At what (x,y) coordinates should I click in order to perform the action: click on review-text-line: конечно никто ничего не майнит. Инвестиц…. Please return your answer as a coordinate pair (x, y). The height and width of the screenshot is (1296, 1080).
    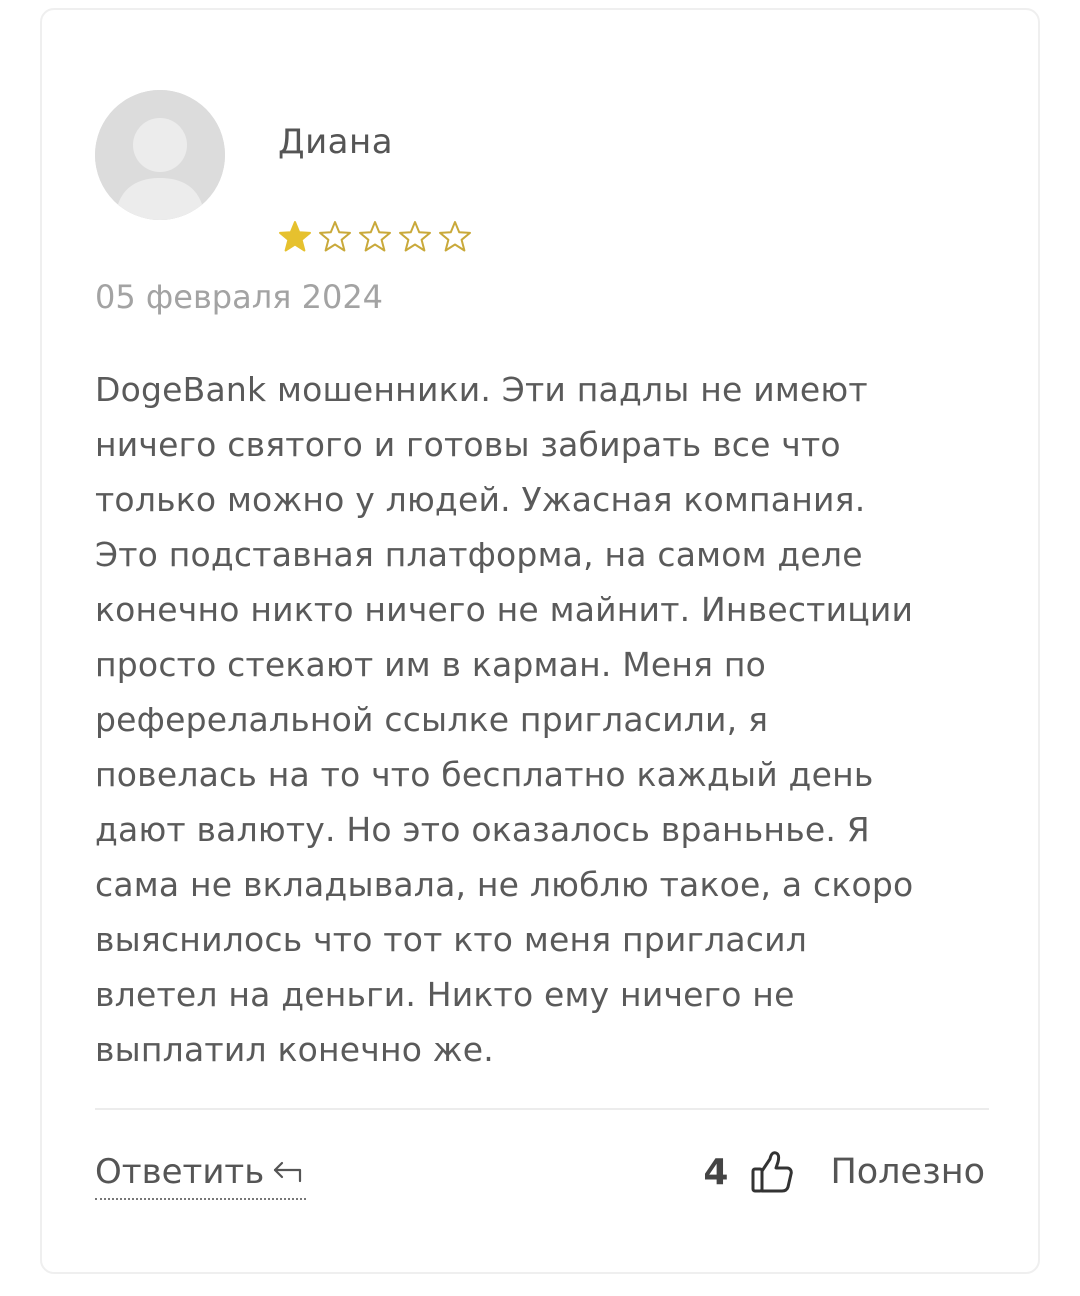
    Looking at the image, I should click on (504, 609).